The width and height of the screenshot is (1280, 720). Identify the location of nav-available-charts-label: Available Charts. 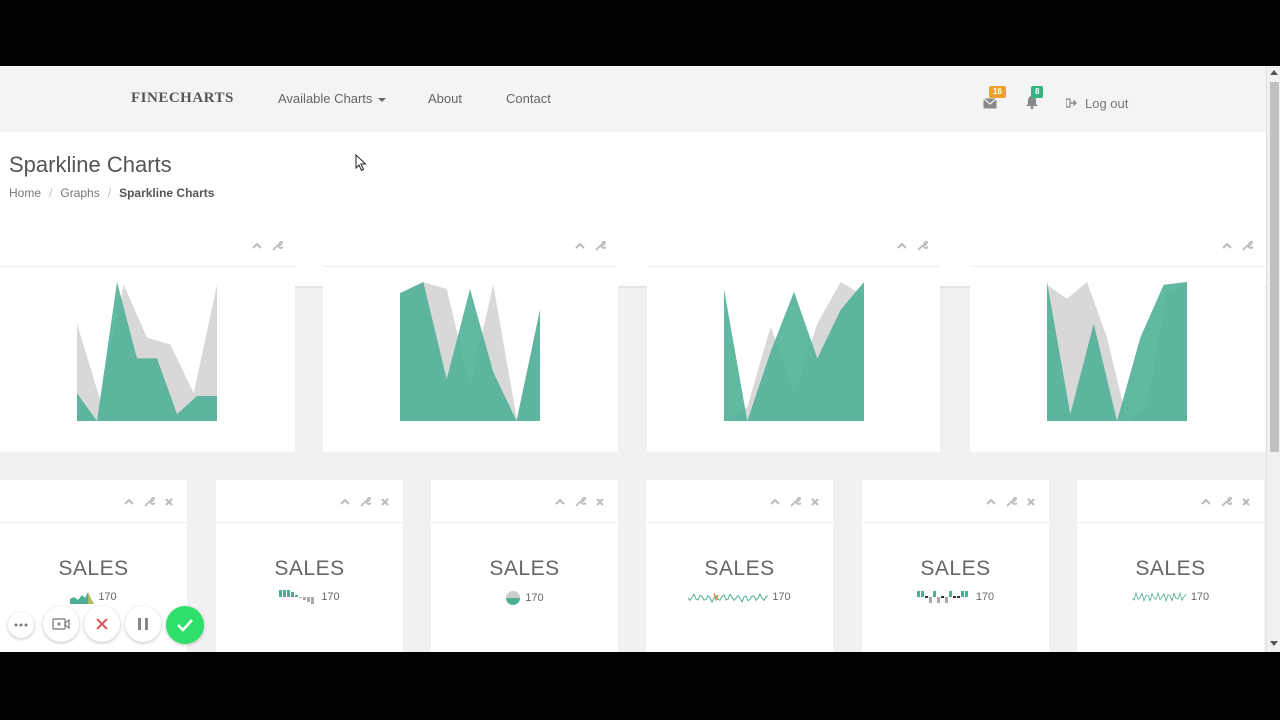
(325, 98).